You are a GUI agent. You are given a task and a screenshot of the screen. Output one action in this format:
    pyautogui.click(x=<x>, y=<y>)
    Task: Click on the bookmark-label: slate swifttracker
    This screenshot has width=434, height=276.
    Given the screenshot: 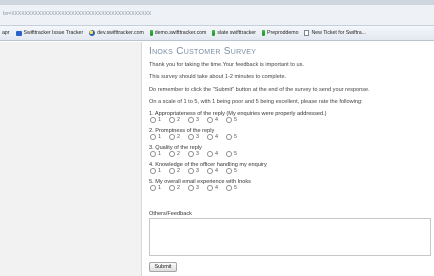 What is the action you would take?
    pyautogui.click(x=237, y=33)
    